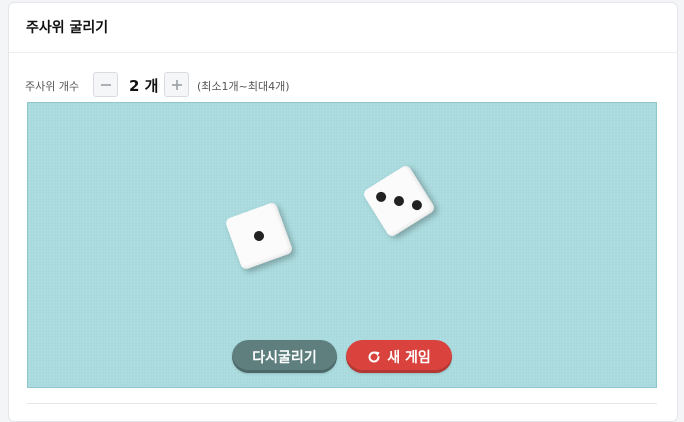  What do you see at coordinates (343, 28) in the screenshot?
I see `card-header: 주사위 굴리기` at bounding box center [343, 28].